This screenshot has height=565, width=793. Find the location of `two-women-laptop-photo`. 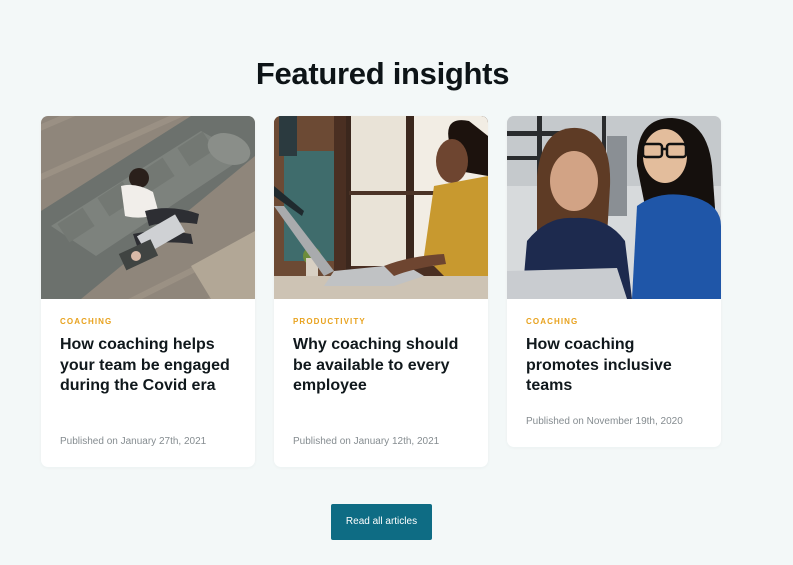

two-women-laptop-photo is located at coordinates (614, 207).